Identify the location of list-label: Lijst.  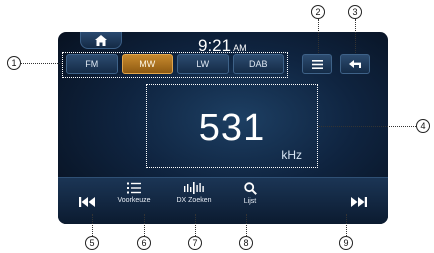
(250, 201).